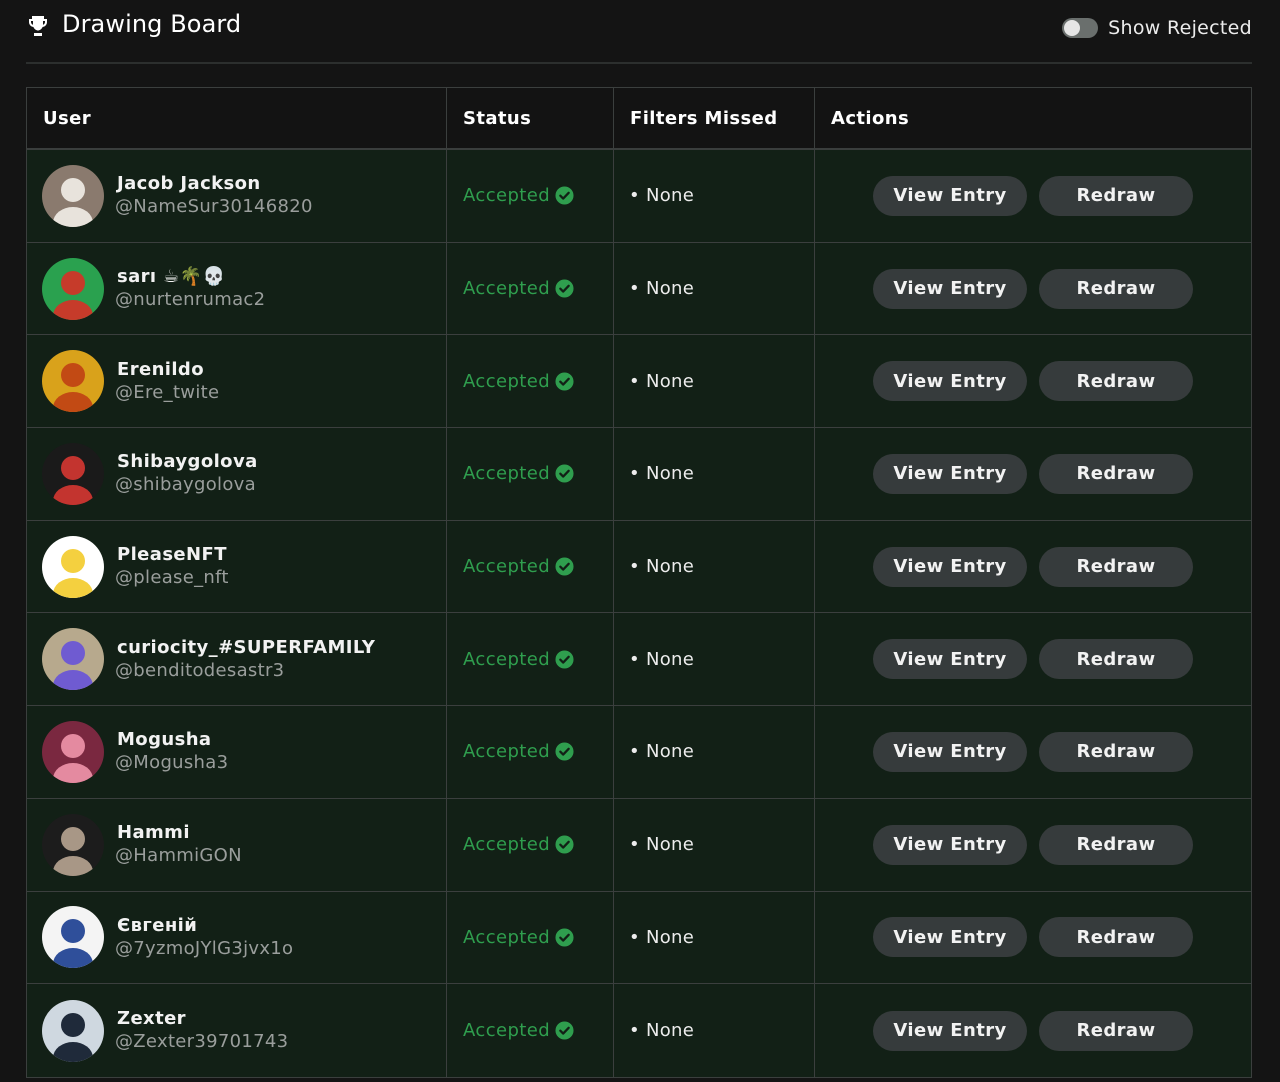 This screenshot has width=1280, height=1082. I want to click on user-handle: @Zexter39701743, so click(202, 1042).